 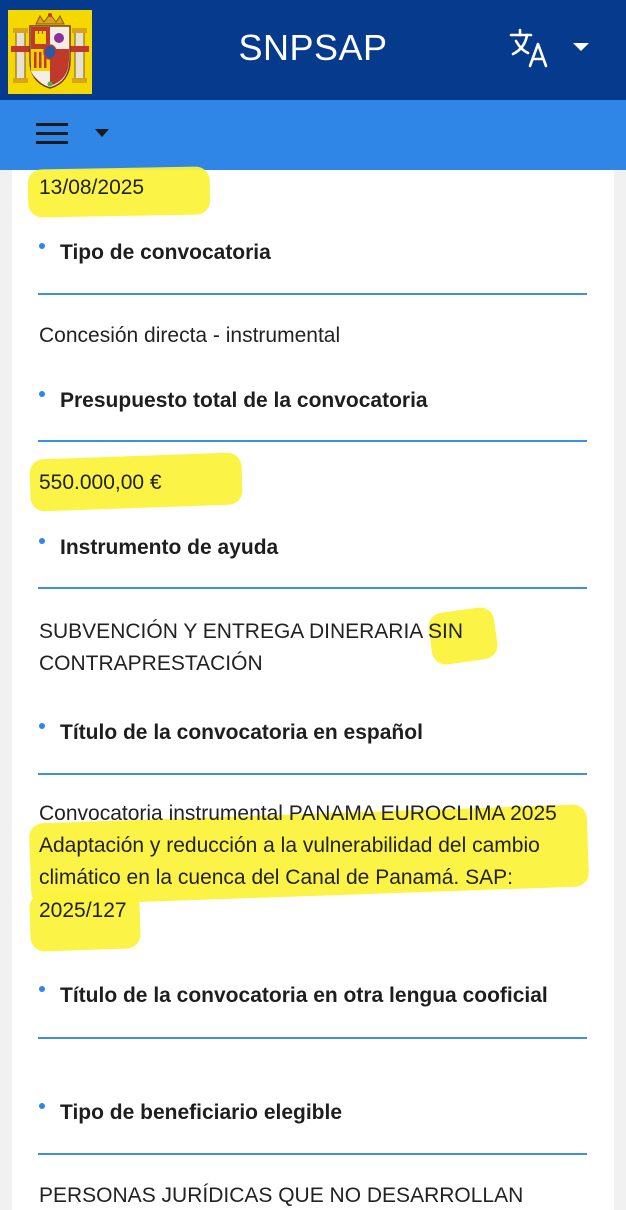 I want to click on titulo-espanol-value-line: 2025/127, so click(x=83, y=910).